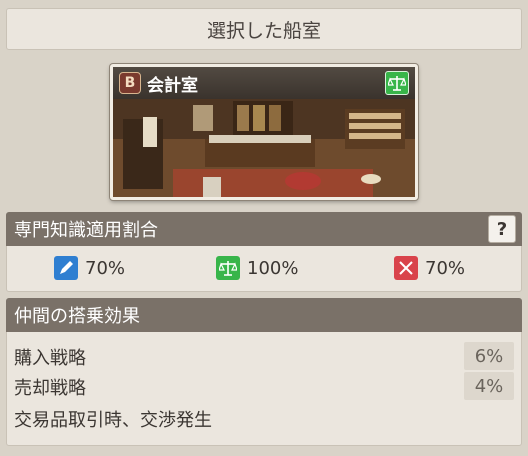  I want to click on header-title: 選択した船室, so click(263, 30).